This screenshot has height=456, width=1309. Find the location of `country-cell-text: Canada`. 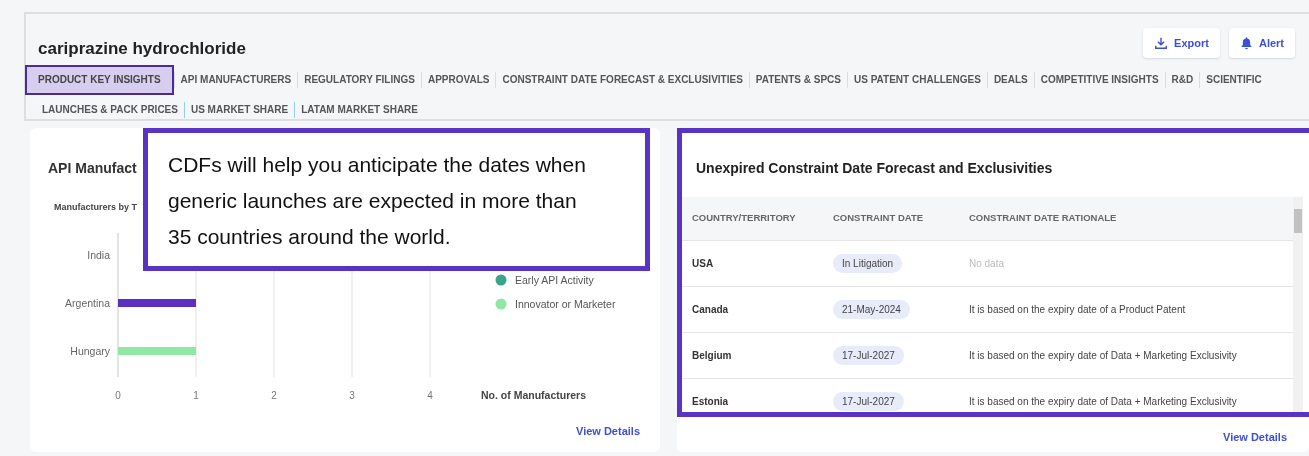

country-cell-text: Canada is located at coordinates (710, 310).